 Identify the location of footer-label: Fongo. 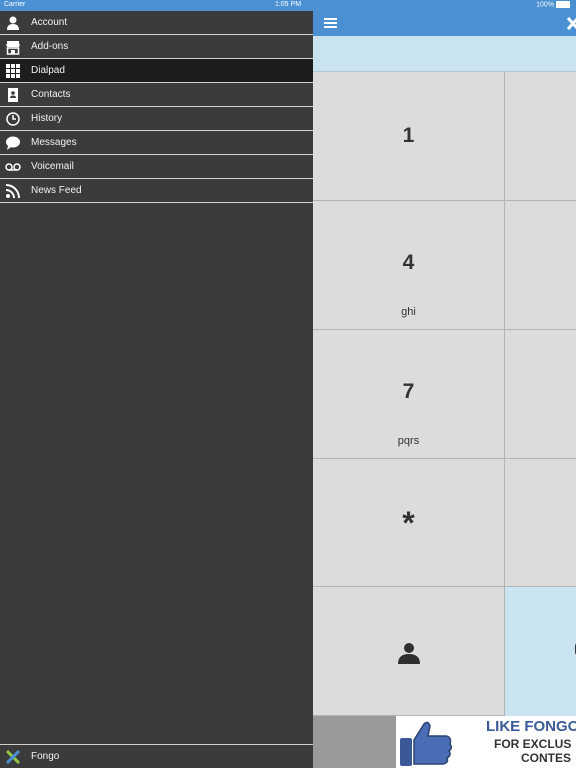
(45, 756).